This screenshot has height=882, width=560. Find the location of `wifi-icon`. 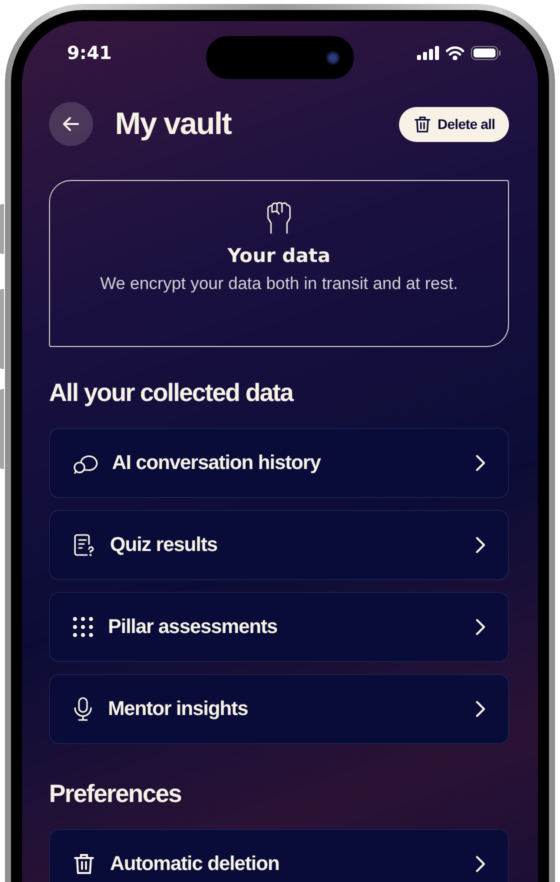

wifi-icon is located at coordinates (455, 53).